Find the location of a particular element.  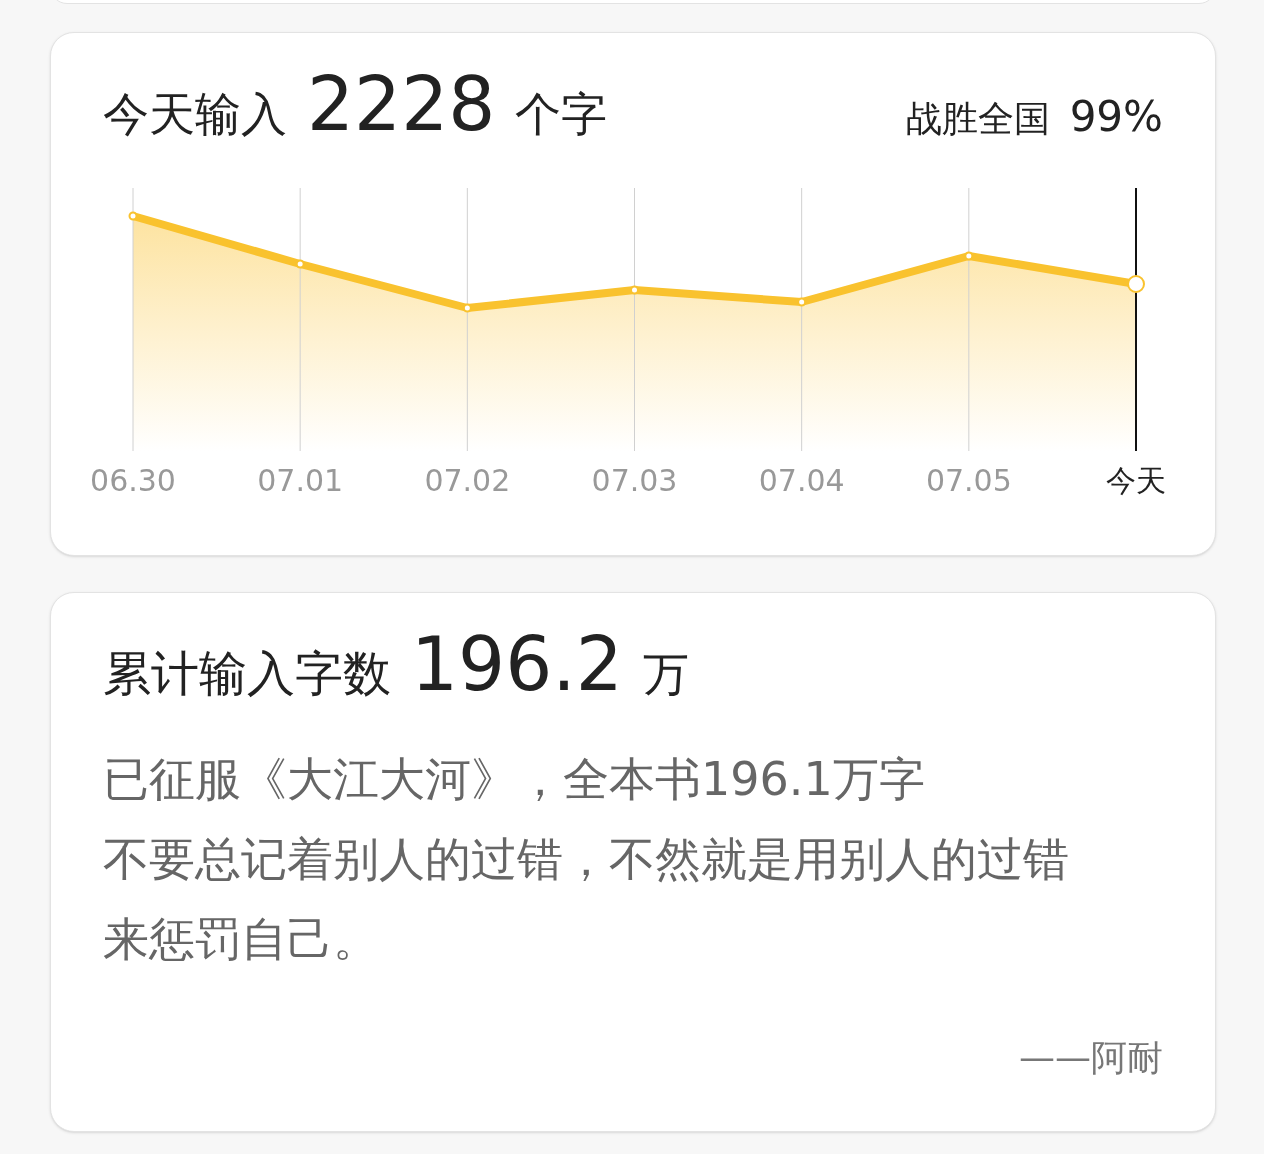

total-unit: 万 is located at coordinates (665, 674).